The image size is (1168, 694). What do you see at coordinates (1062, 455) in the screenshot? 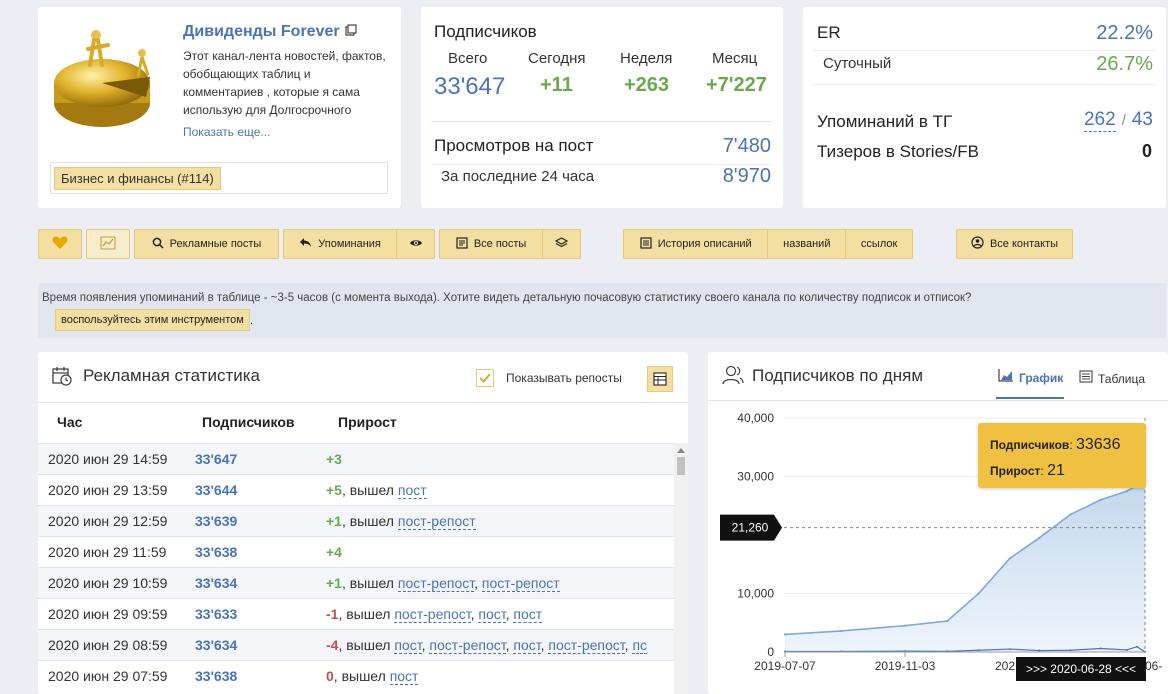
I see `chart-tooltip: Подписчиков: 33636 Прирост: 21` at bounding box center [1062, 455].